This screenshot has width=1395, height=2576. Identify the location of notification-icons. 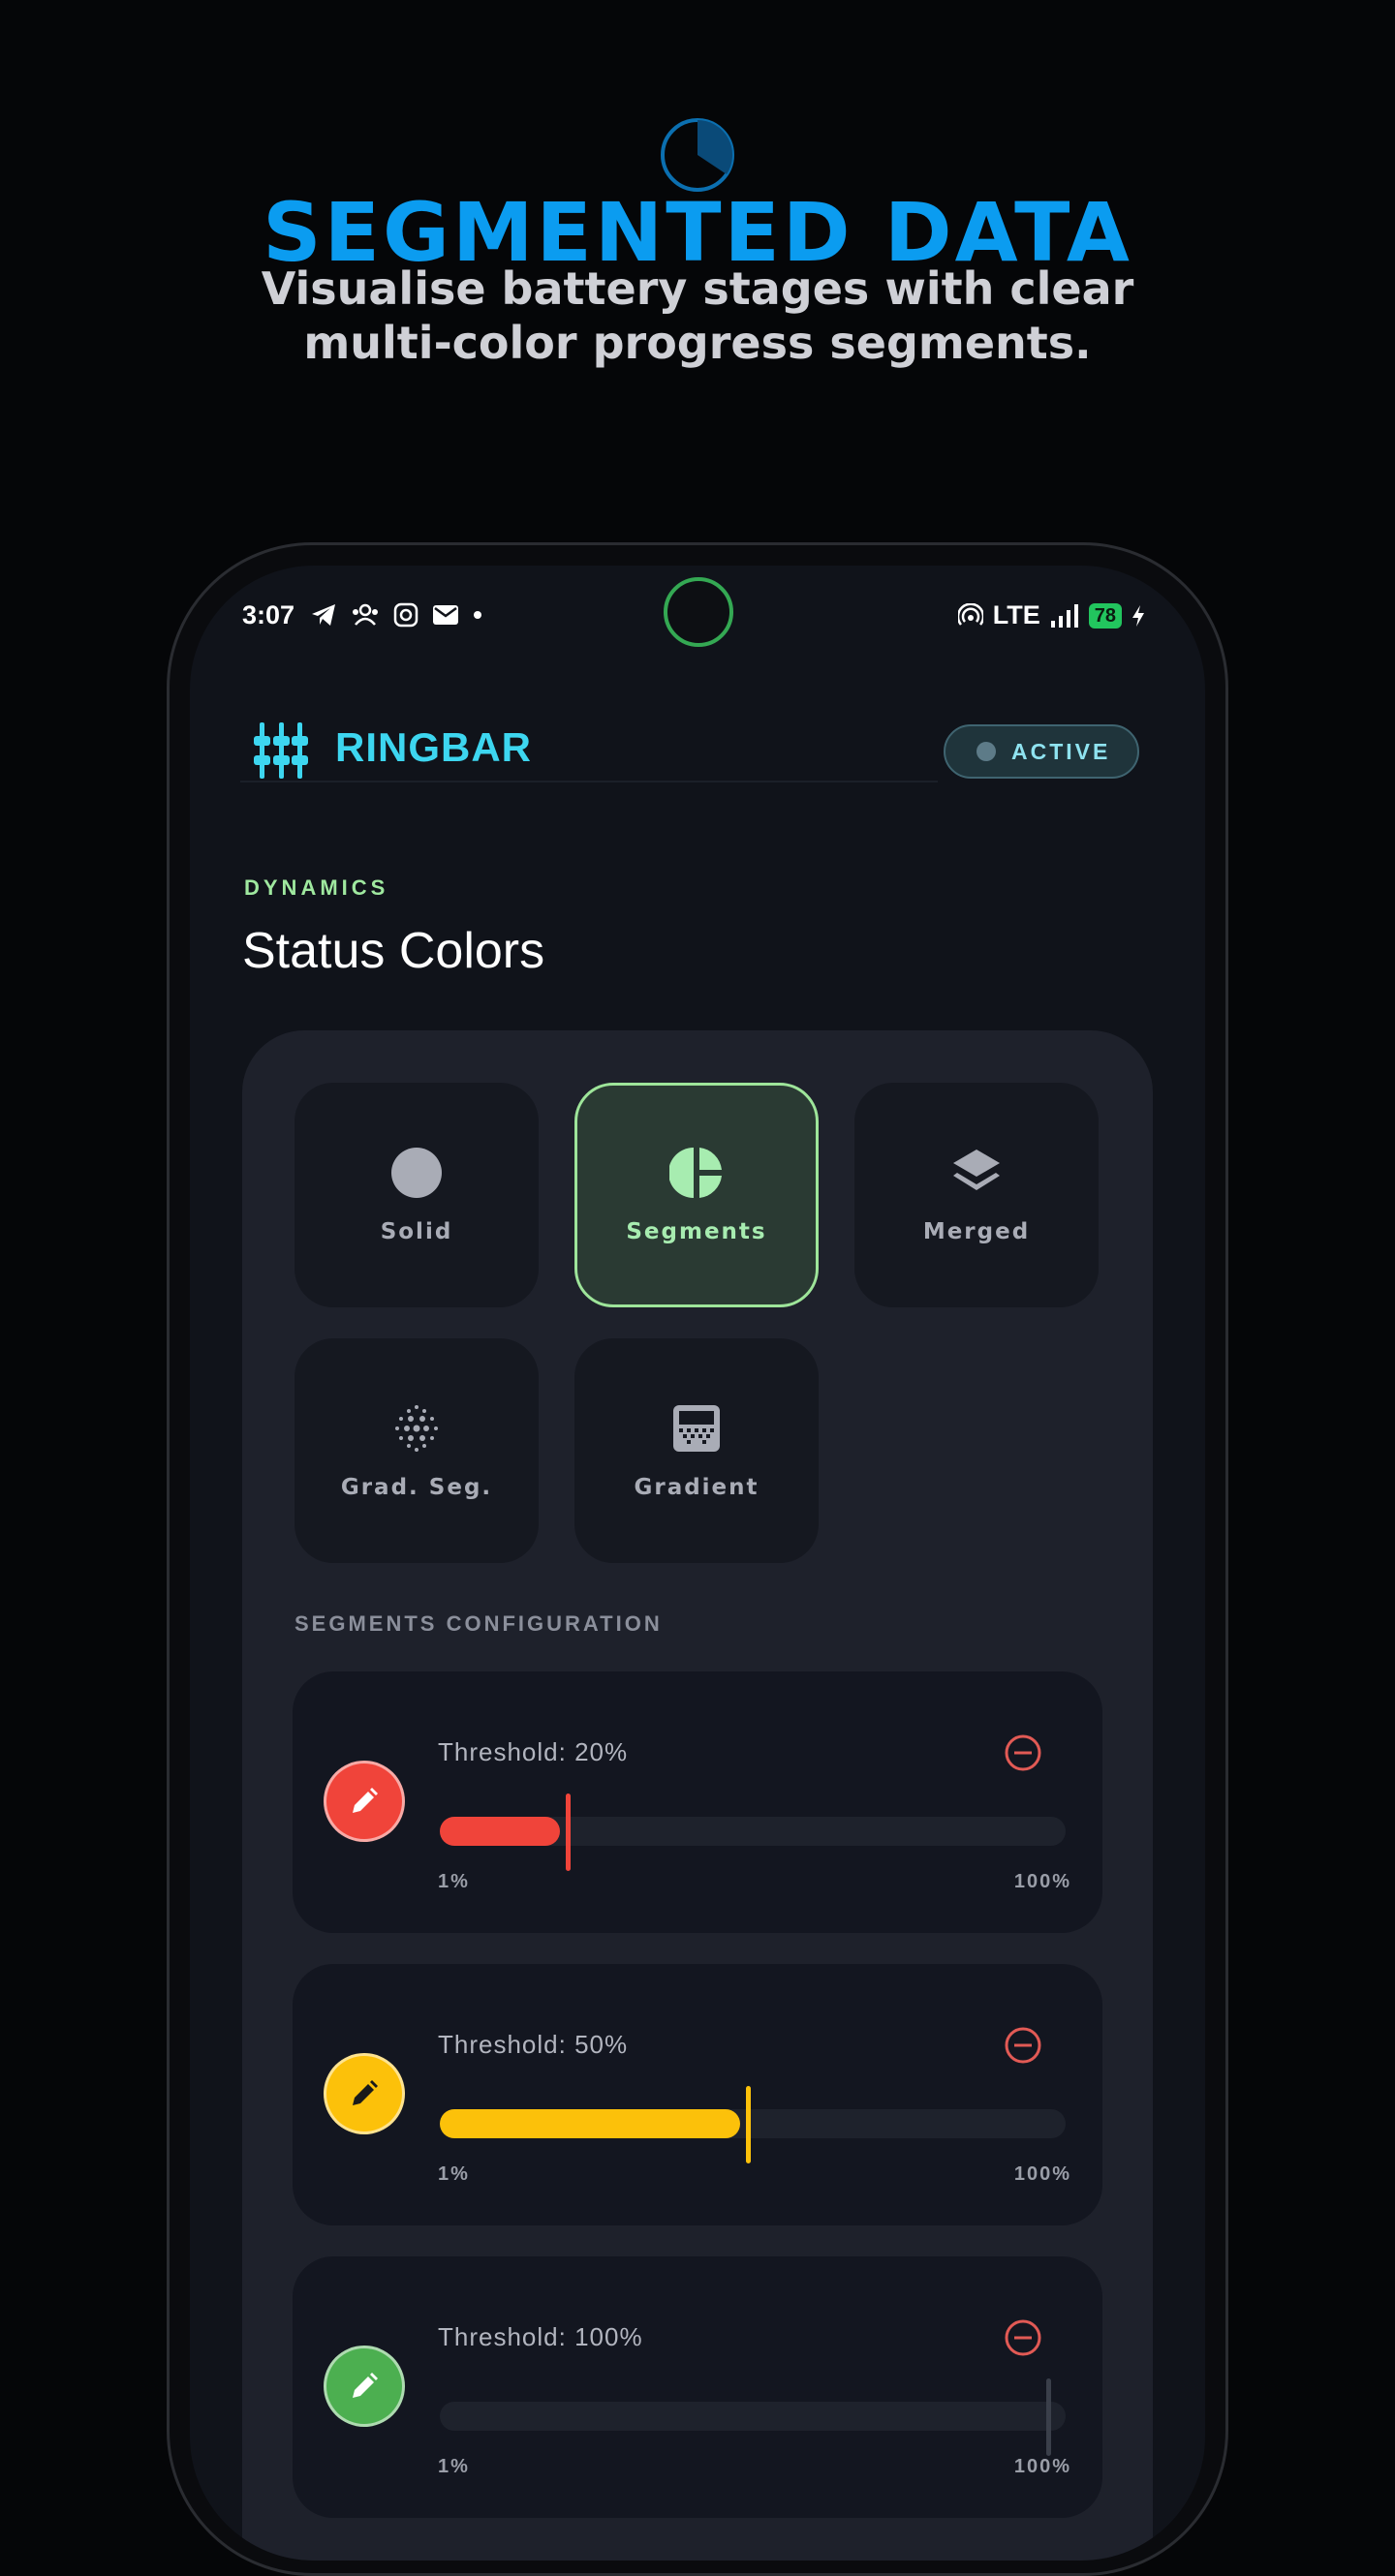
(396, 615).